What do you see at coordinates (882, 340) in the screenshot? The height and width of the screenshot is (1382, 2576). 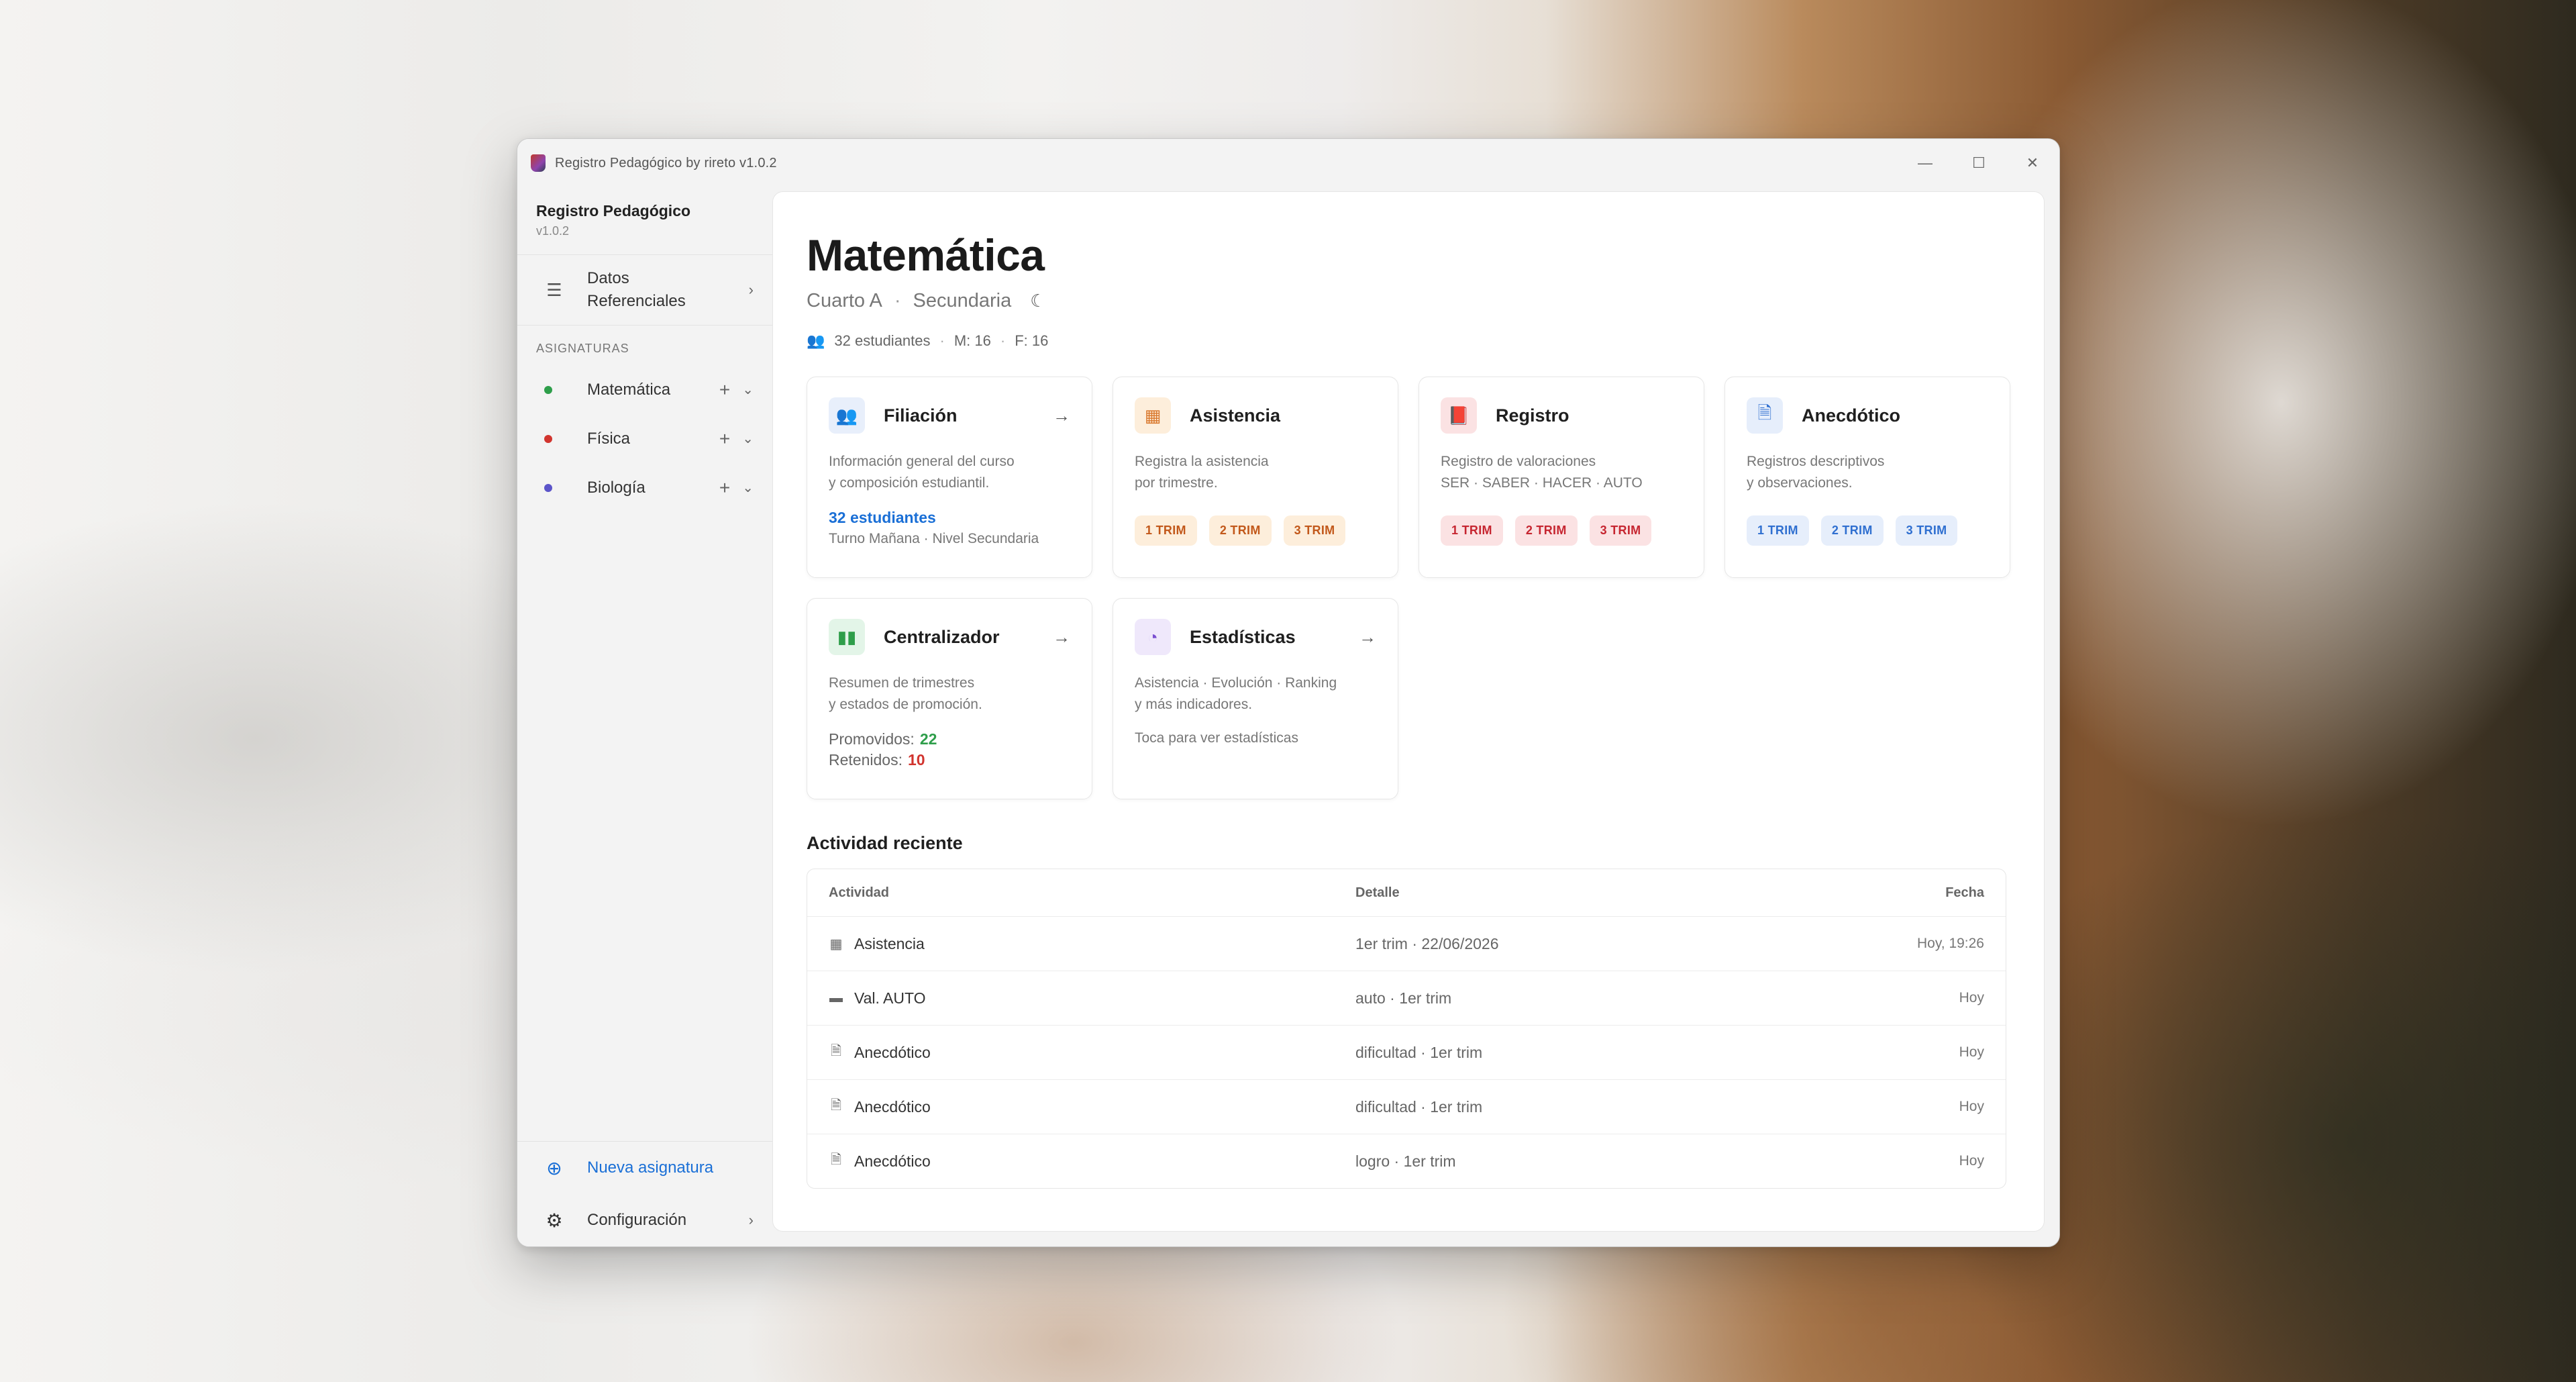 I see `student-count: 32 estudiantes` at bounding box center [882, 340].